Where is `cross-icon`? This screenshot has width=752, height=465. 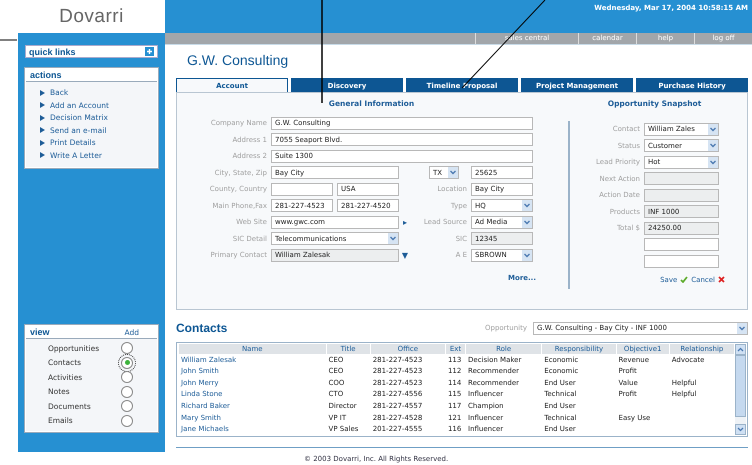
cross-icon is located at coordinates (721, 279).